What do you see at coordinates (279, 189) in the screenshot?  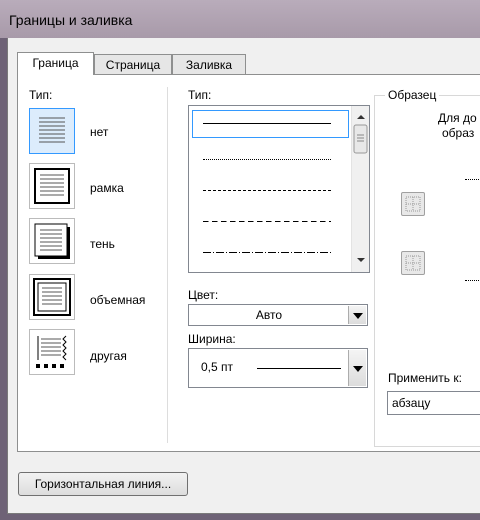 I see `line-style-list` at bounding box center [279, 189].